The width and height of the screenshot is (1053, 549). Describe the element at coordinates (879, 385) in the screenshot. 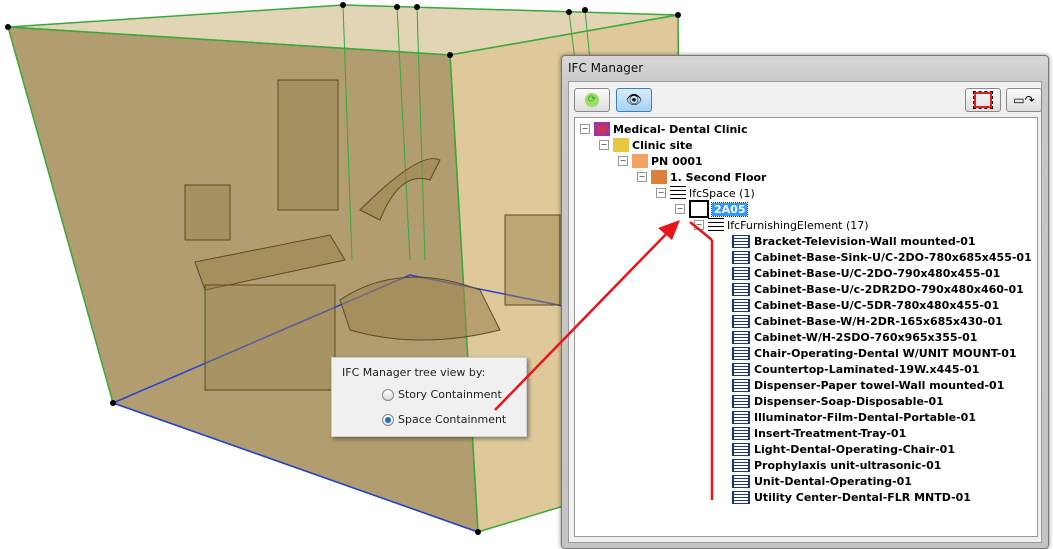

I see `tree-node-label: Dispenser-Paper towel-Wall mounted-01` at that location.